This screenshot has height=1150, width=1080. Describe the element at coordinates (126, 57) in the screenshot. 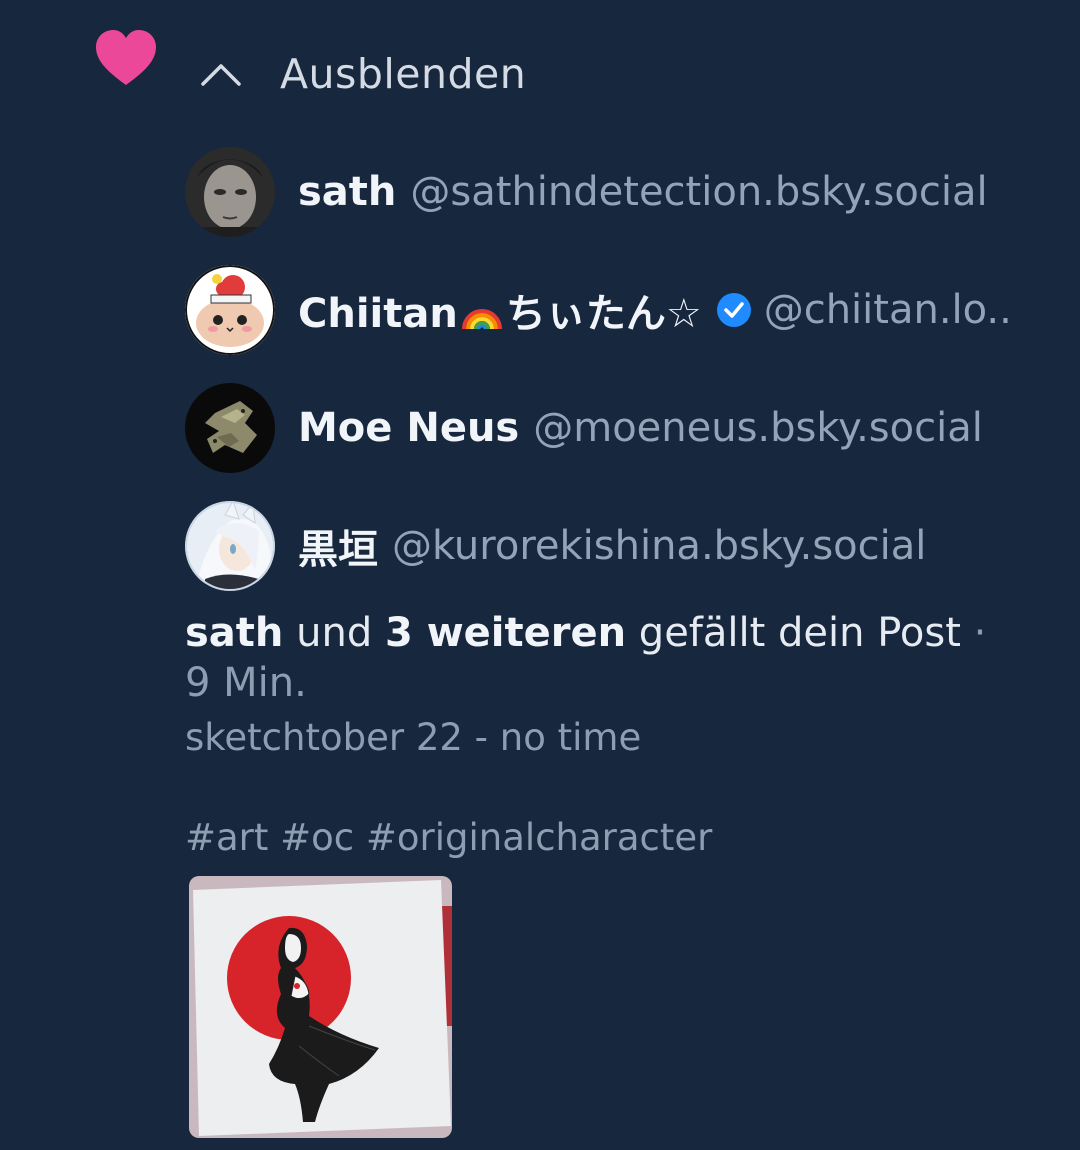

I see `heart-icon` at that location.